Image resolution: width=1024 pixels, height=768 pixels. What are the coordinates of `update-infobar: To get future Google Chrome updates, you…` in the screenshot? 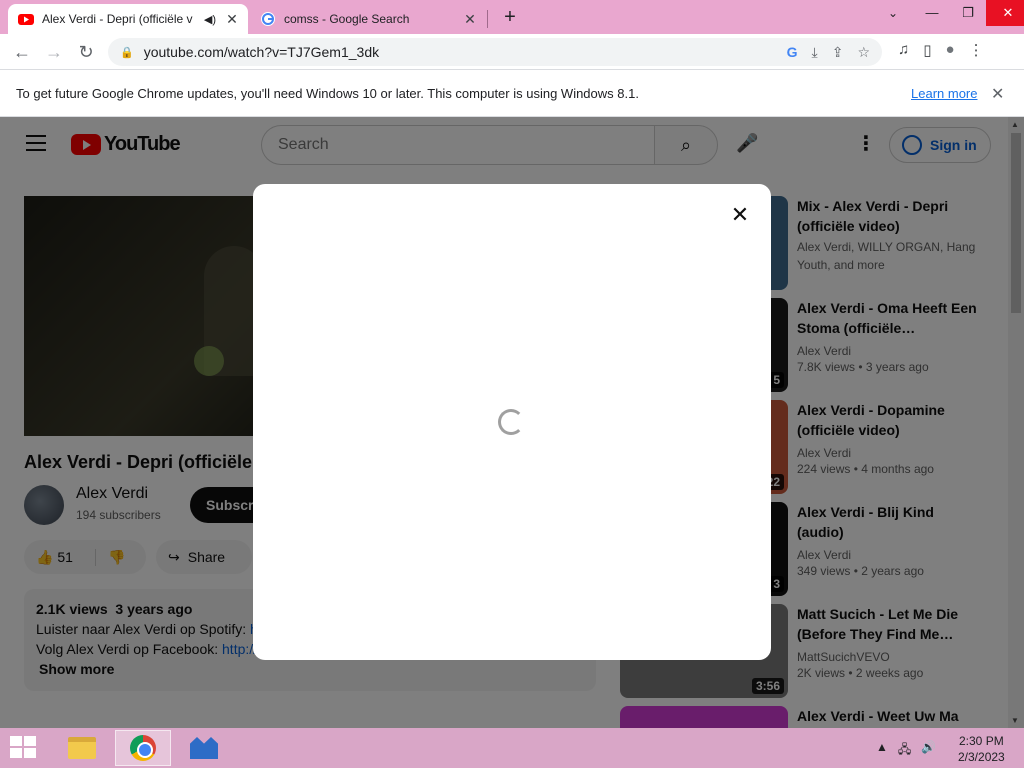 It's located at (512, 94).